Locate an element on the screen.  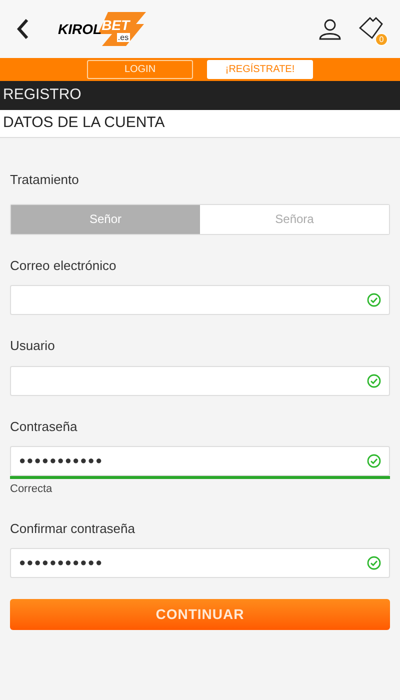
field-label: Tratamiento is located at coordinates (45, 180).